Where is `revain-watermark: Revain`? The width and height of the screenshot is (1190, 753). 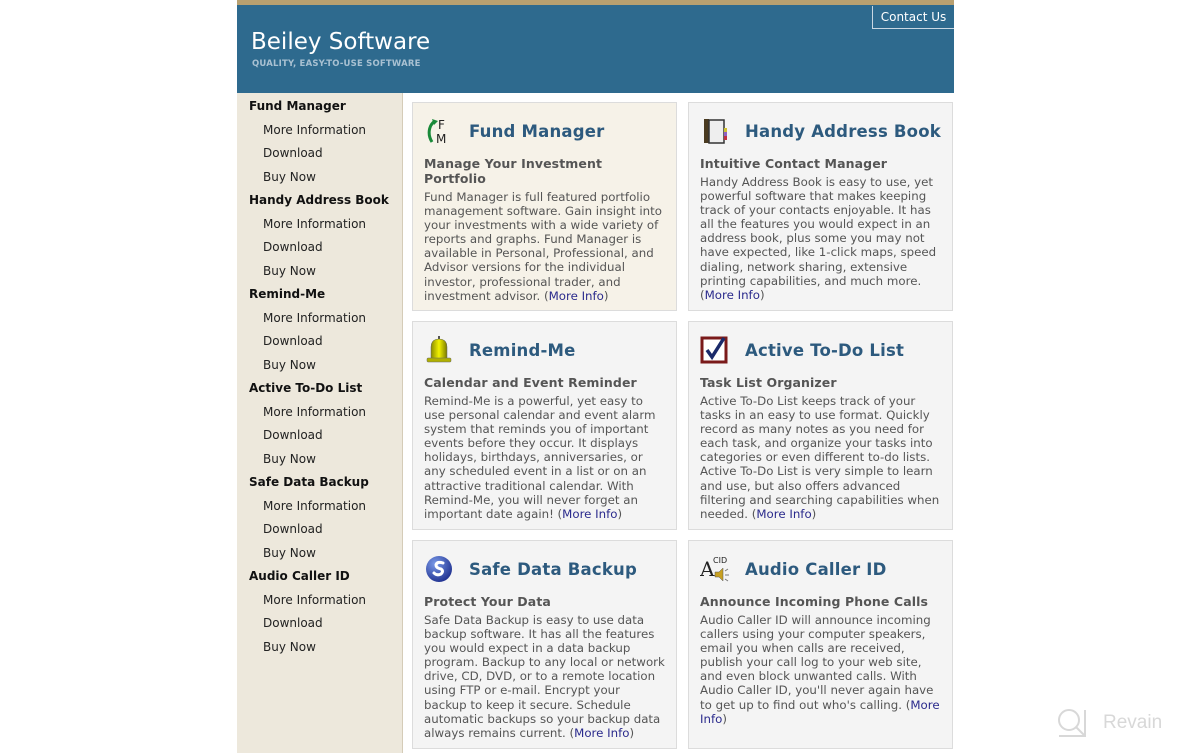
revain-watermark: Revain is located at coordinates (1108, 723).